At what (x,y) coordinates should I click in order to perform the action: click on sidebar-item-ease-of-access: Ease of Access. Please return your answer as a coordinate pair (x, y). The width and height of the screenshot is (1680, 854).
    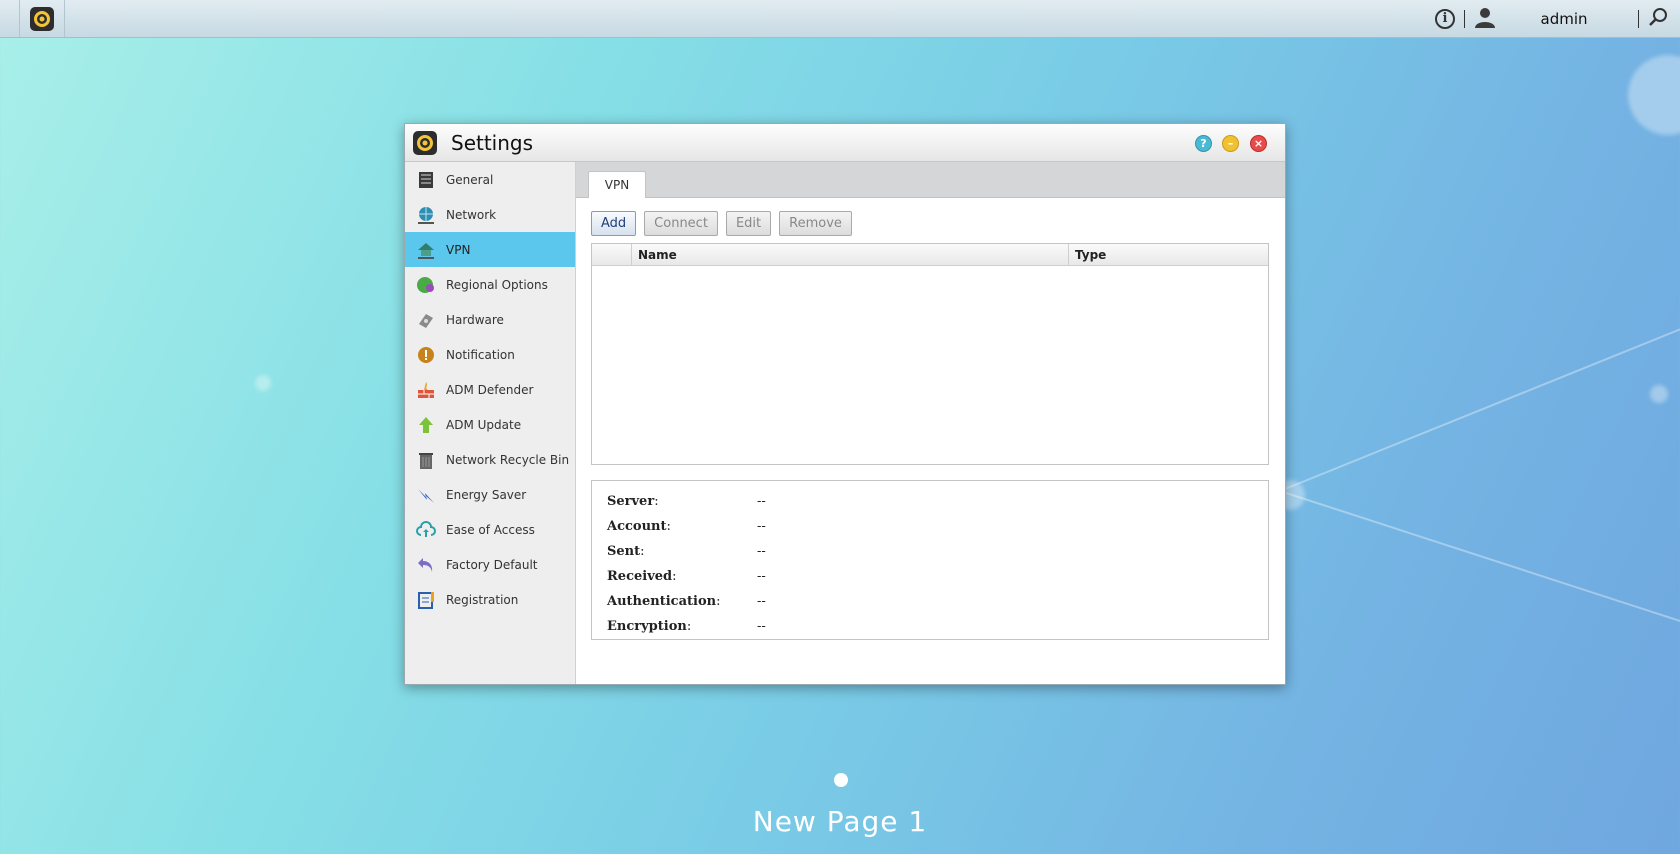
    Looking at the image, I should click on (490, 529).